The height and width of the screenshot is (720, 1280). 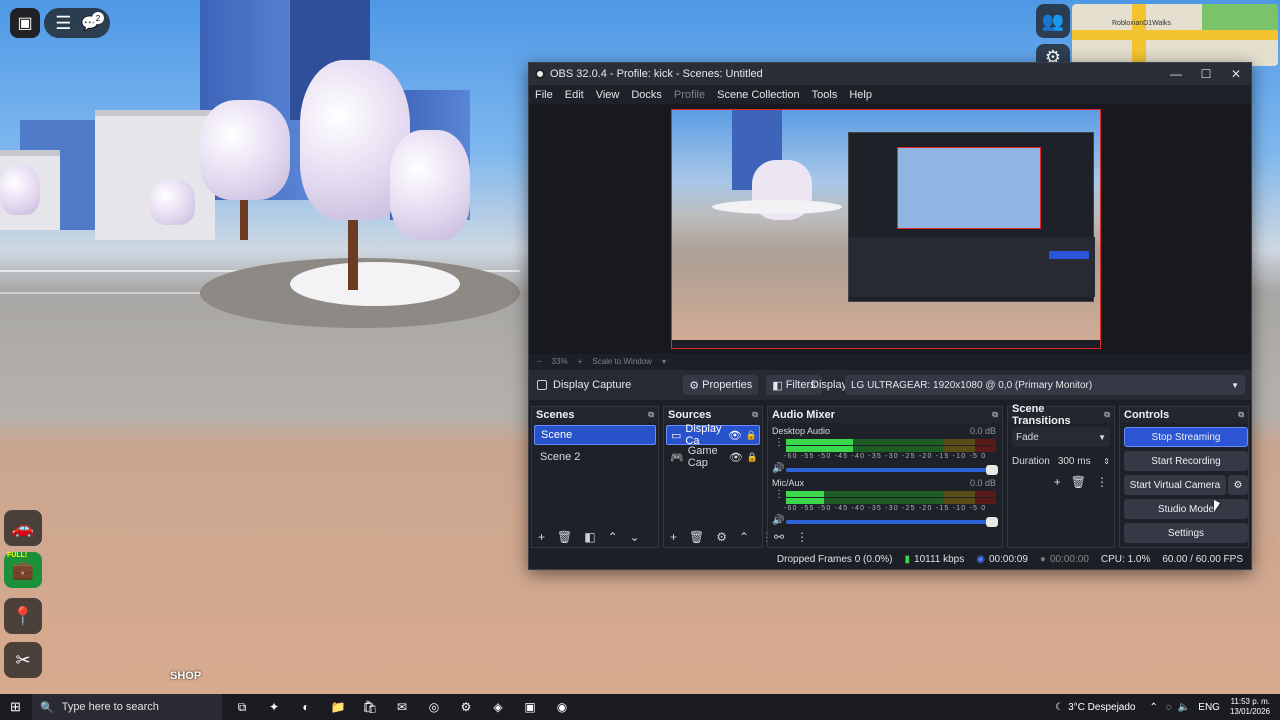 I want to click on friends-icon: 👥, so click(x=1053, y=21).